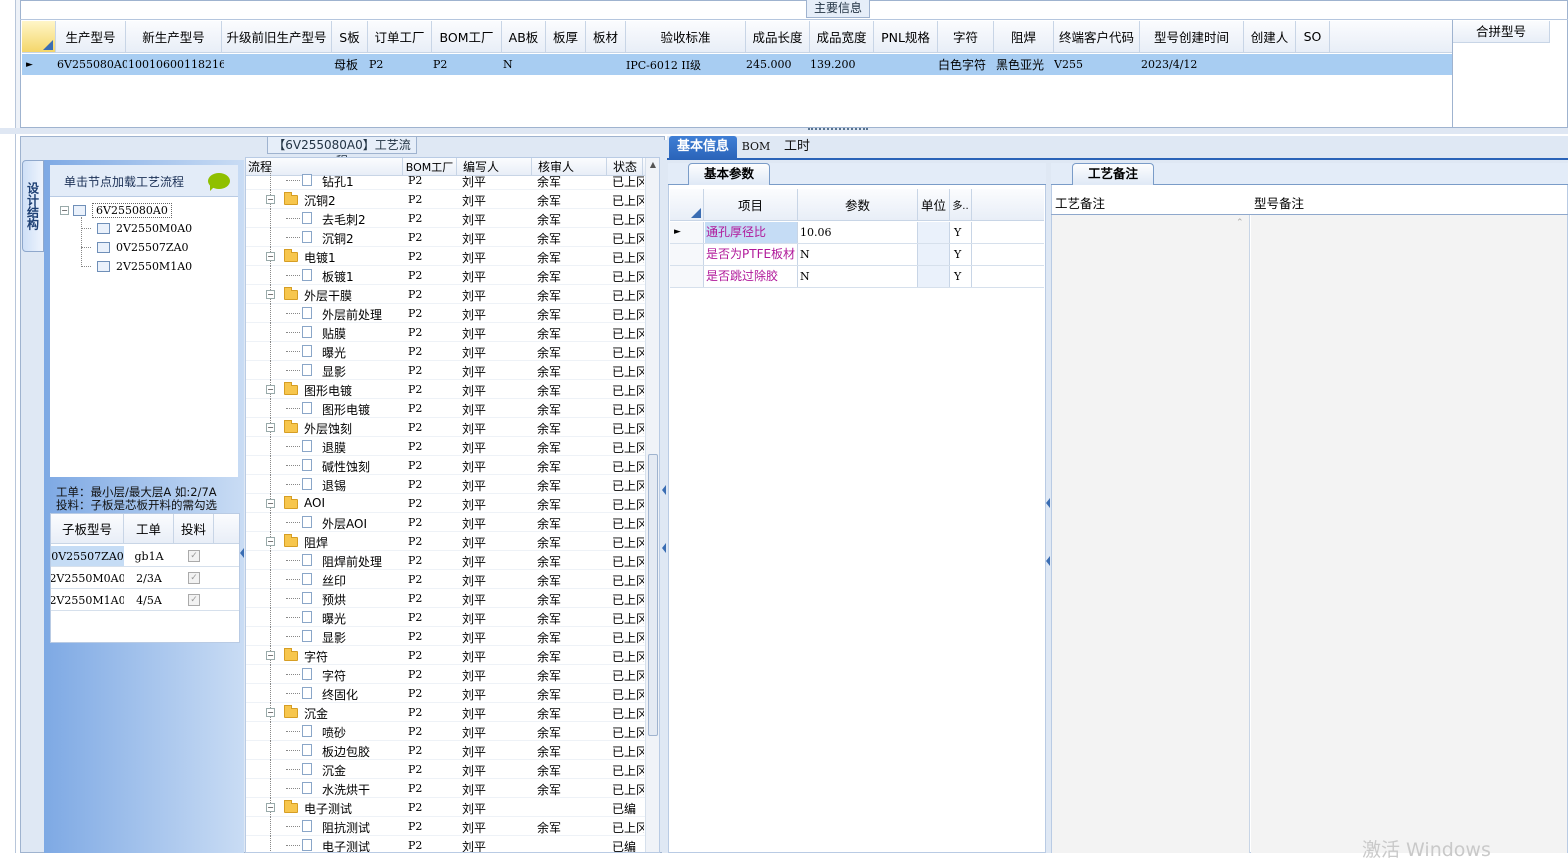  Describe the element at coordinates (1270, 64) in the screenshot. I see `cell-creator` at that location.